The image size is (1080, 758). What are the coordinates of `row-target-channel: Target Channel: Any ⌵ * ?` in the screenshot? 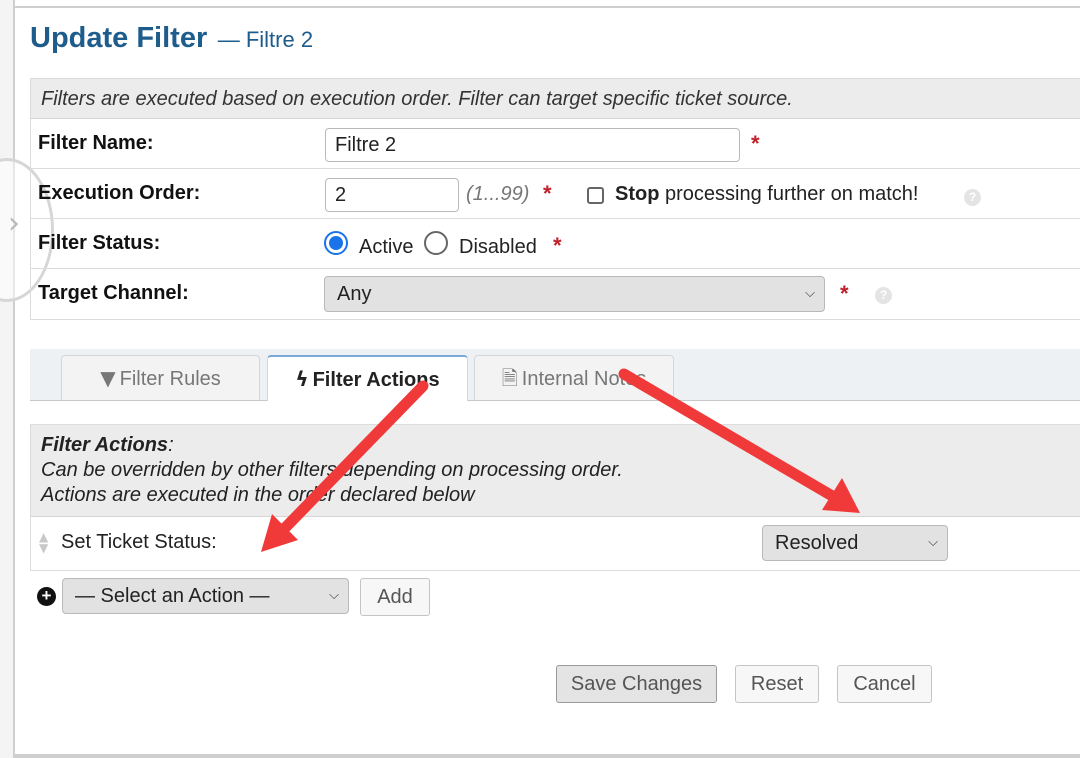 It's located at (555, 293).